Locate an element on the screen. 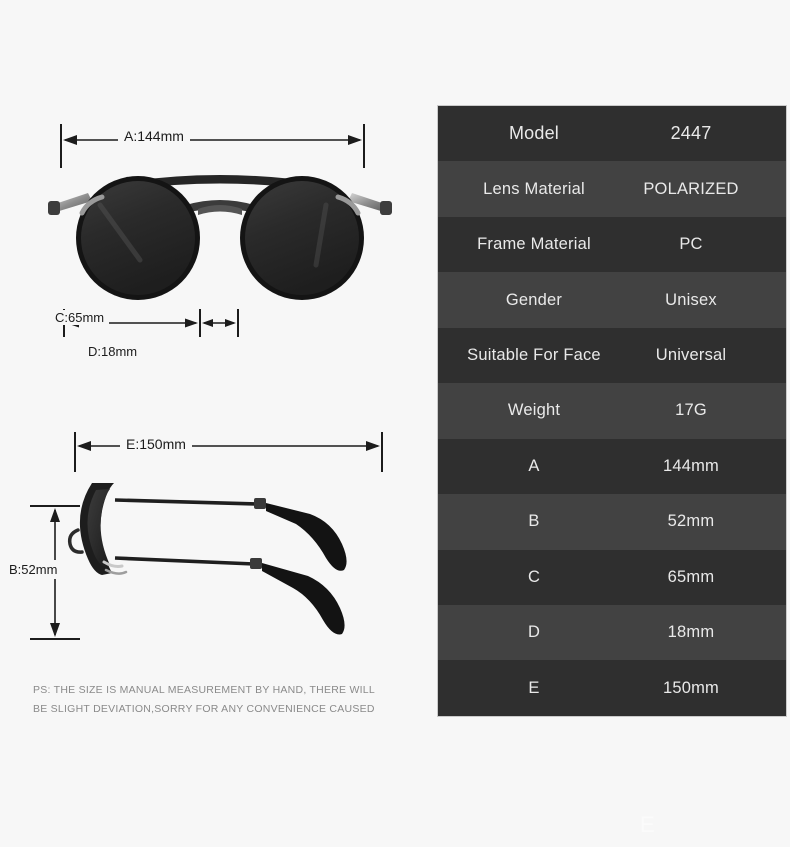  table-row: Gender Unisex is located at coordinates (612, 300).